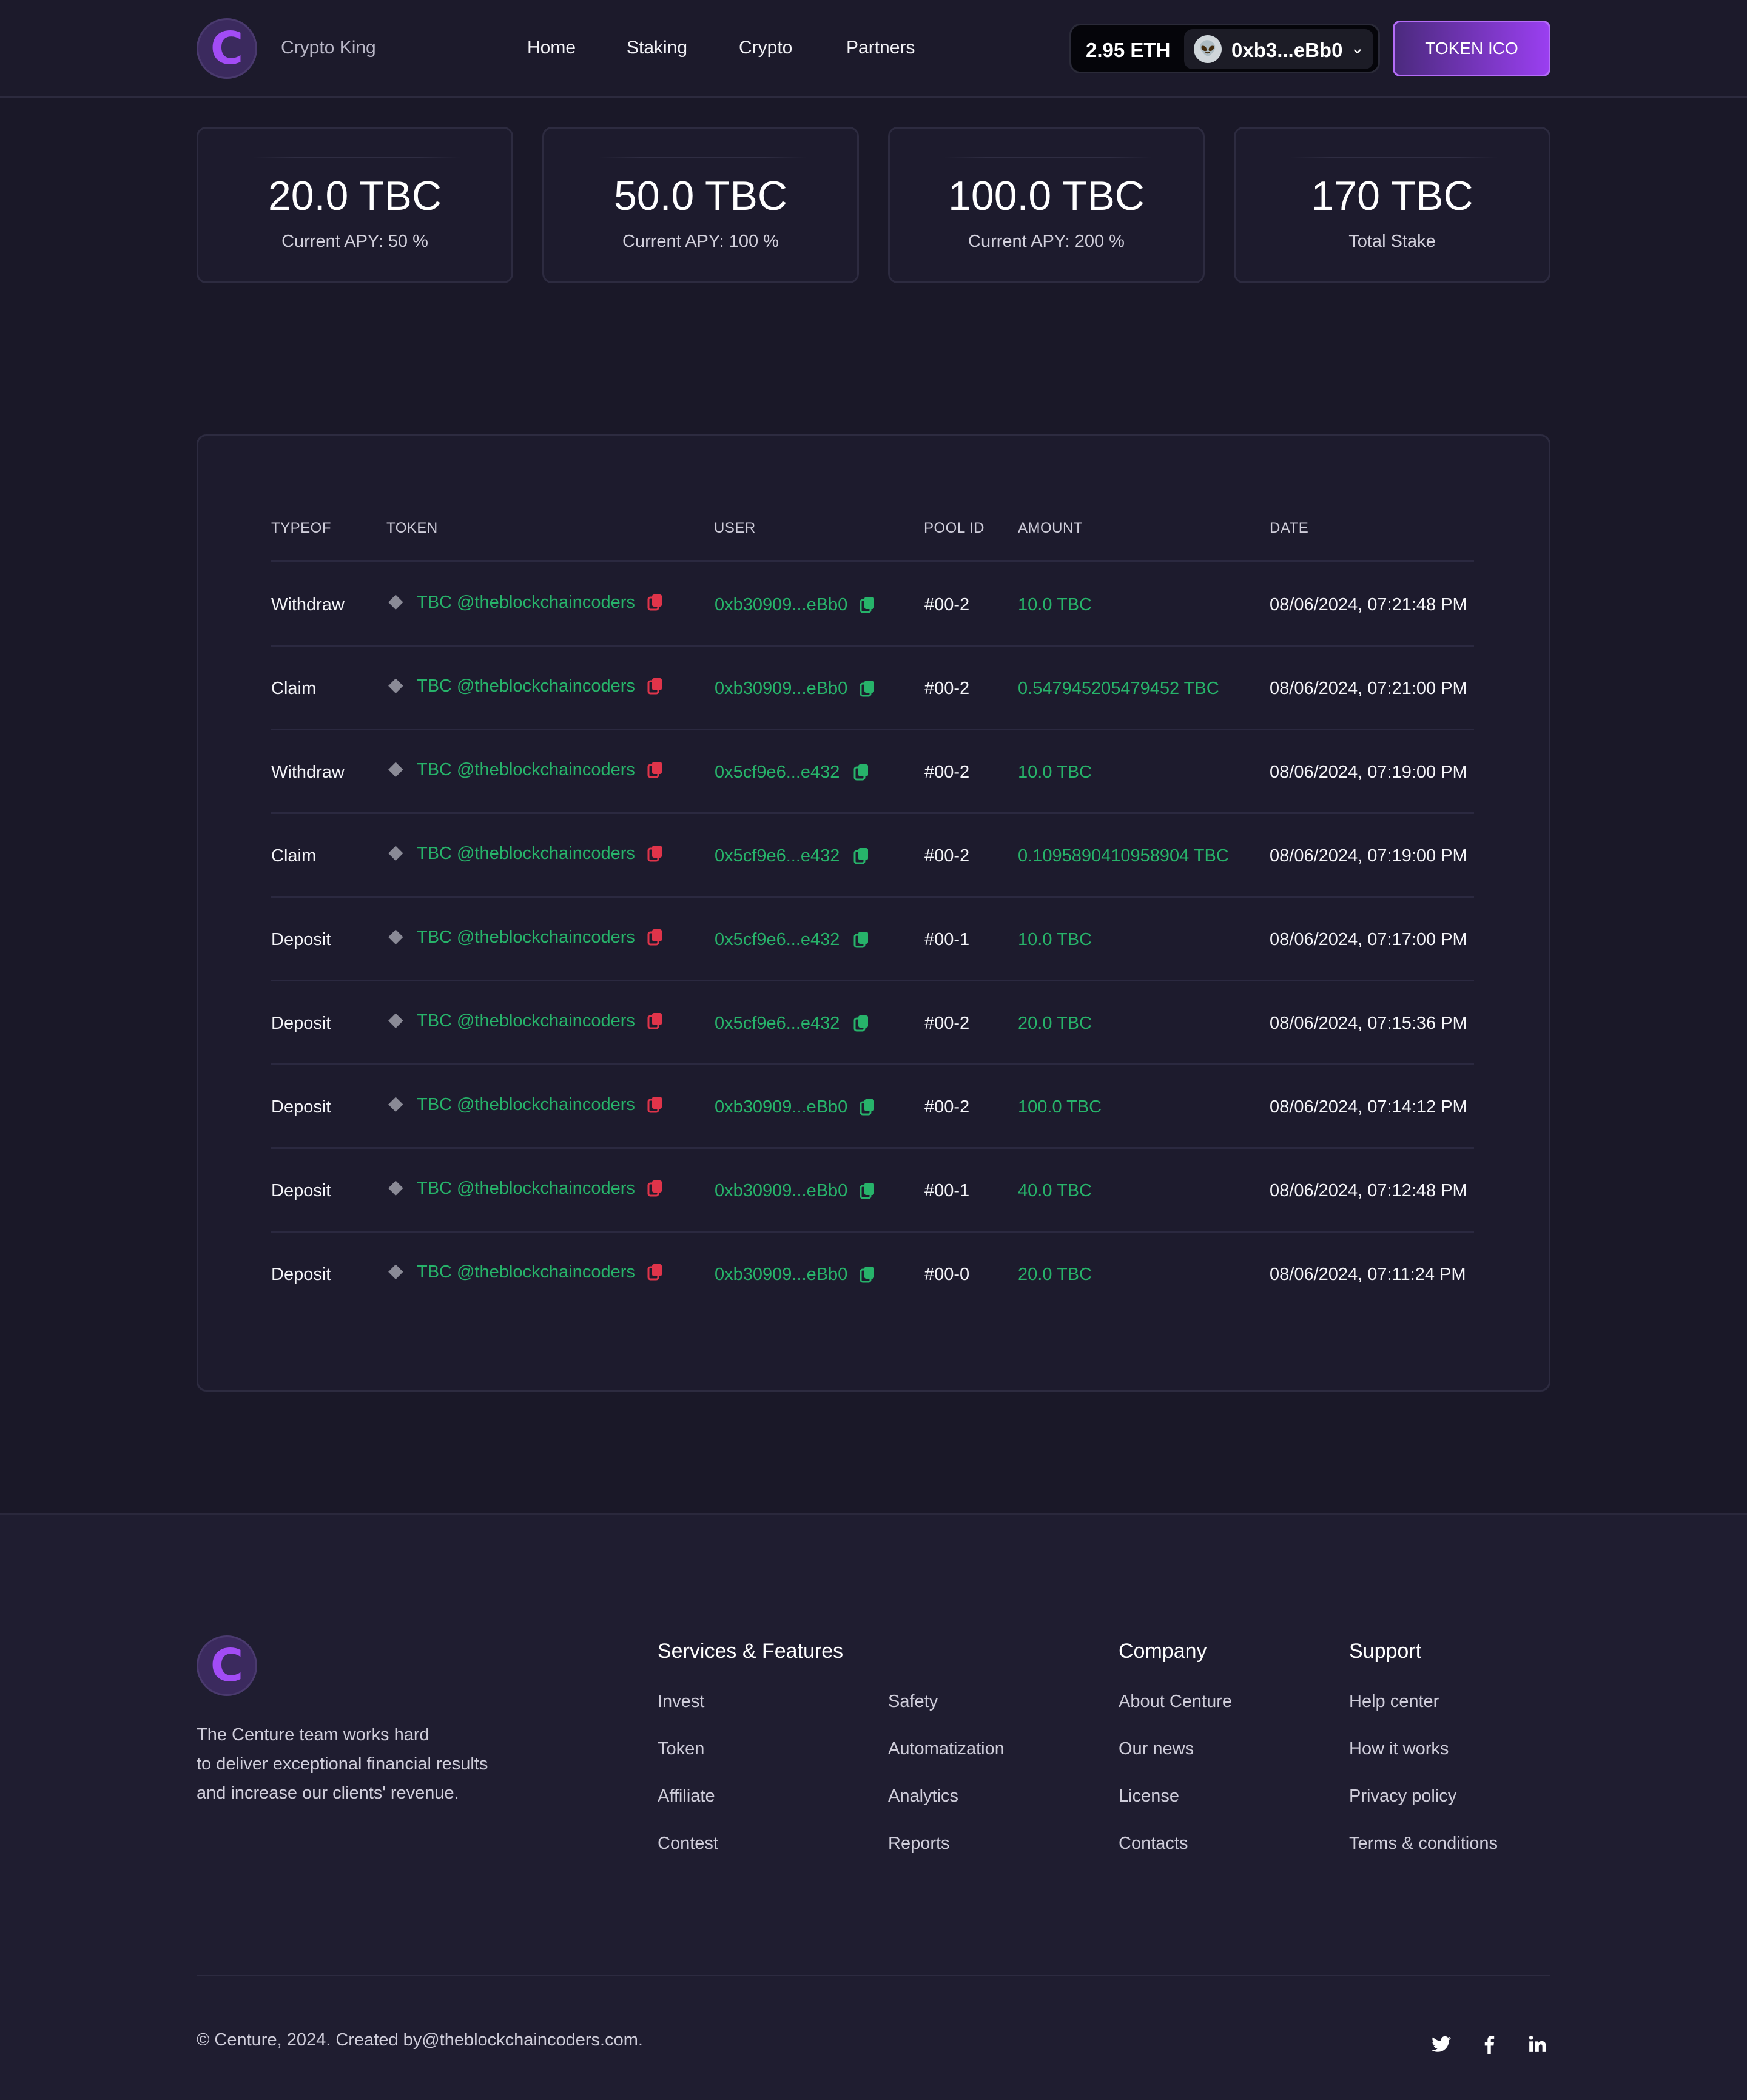  What do you see at coordinates (1489, 2047) in the screenshot?
I see `facebook-icon` at bounding box center [1489, 2047].